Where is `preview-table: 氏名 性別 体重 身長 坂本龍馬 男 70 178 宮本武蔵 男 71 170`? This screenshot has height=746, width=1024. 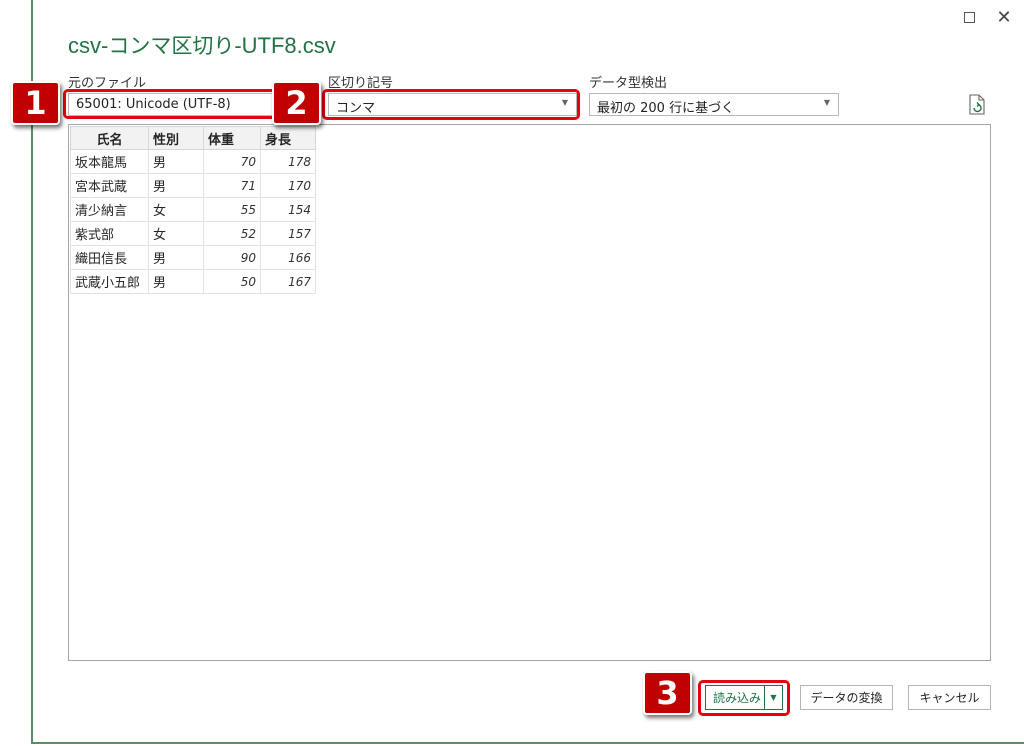 preview-table: 氏名 性別 体重 身長 坂本龍馬 男 70 178 宮本武蔵 男 71 170 is located at coordinates (193, 210).